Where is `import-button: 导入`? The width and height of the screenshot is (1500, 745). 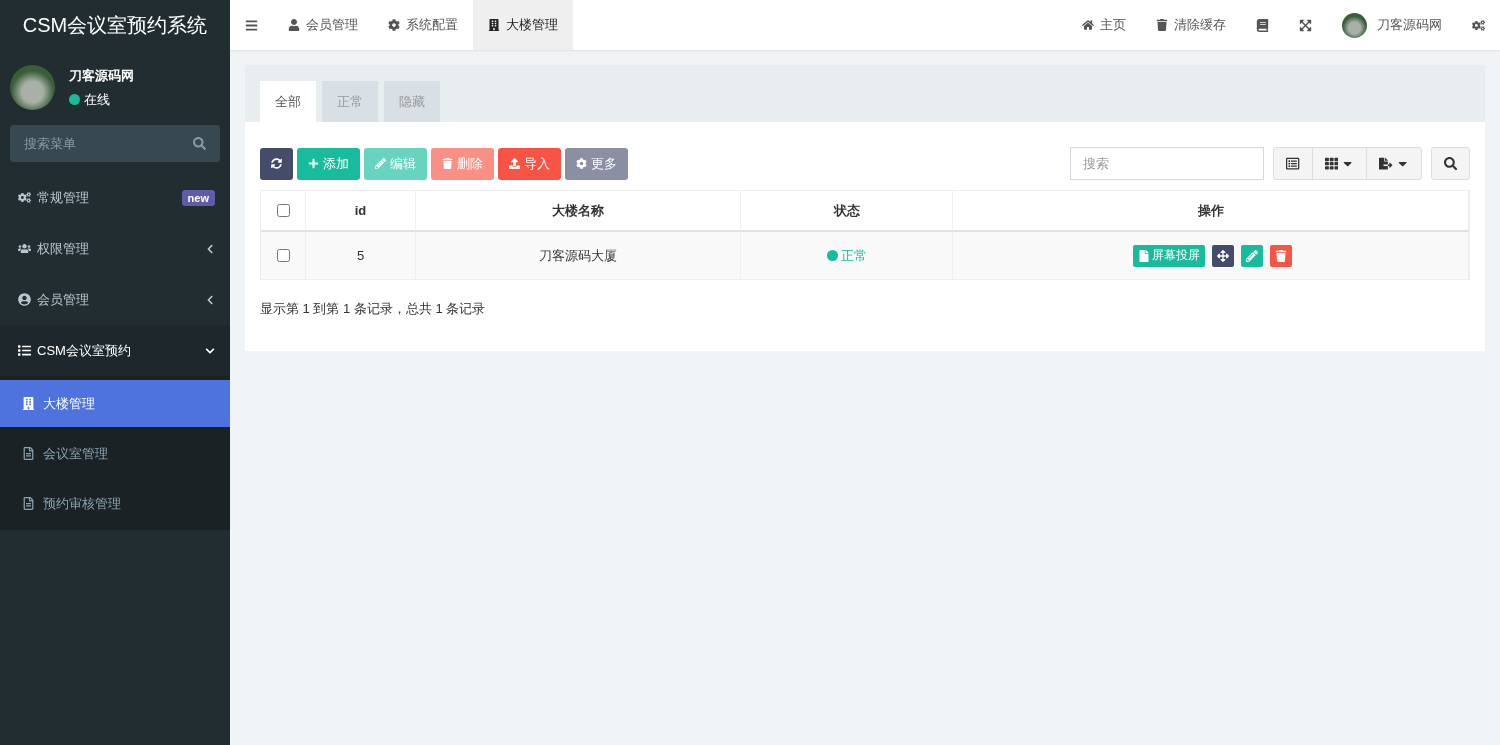 import-button: 导入 is located at coordinates (529, 163).